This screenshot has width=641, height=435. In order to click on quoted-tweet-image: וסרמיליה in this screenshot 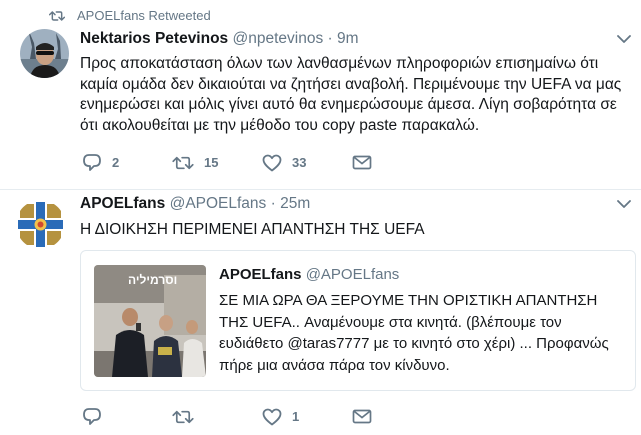, I will do `click(150, 321)`.